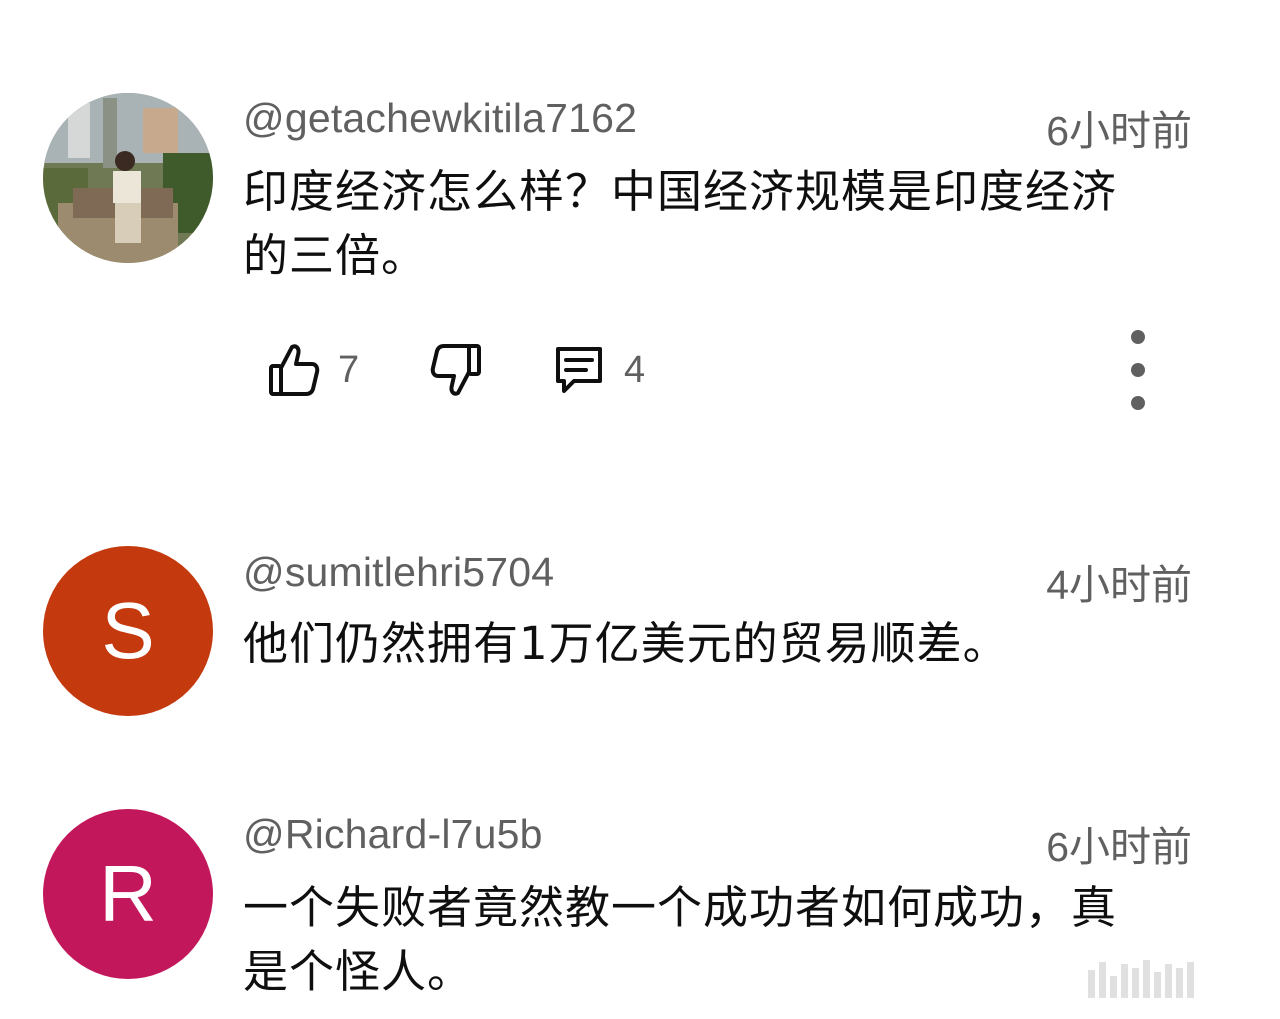 This screenshot has width=1280, height=1019. I want to click on comment-actions: 7 4, so click(738, 370).